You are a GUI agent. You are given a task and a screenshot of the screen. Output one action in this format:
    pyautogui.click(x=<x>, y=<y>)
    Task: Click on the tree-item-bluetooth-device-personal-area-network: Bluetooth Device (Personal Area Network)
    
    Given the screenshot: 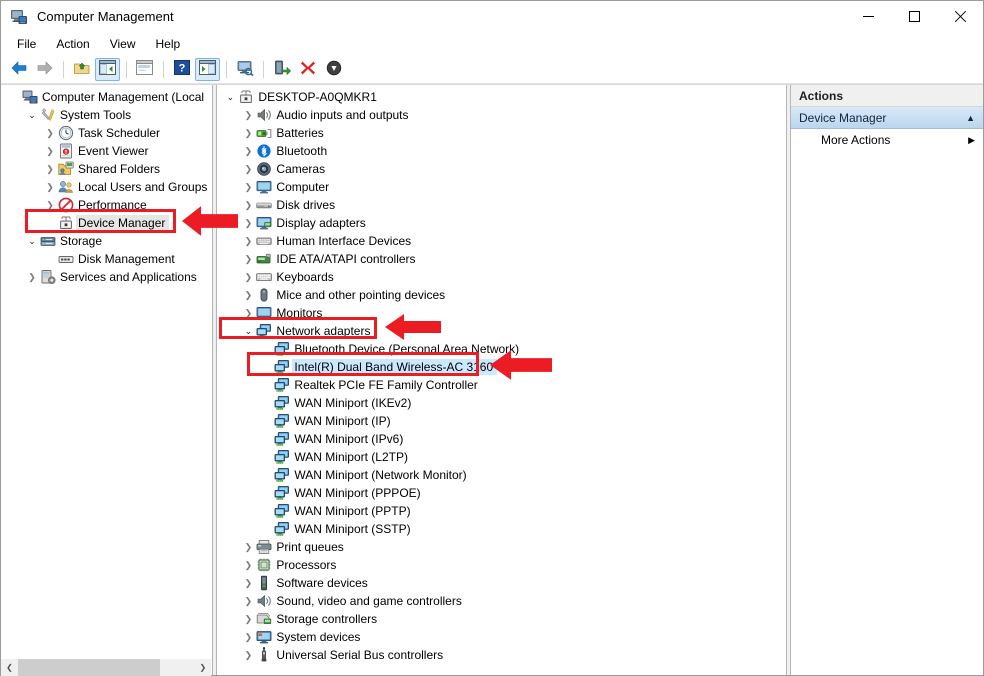 What is the action you would take?
    pyautogui.click(x=501, y=349)
    